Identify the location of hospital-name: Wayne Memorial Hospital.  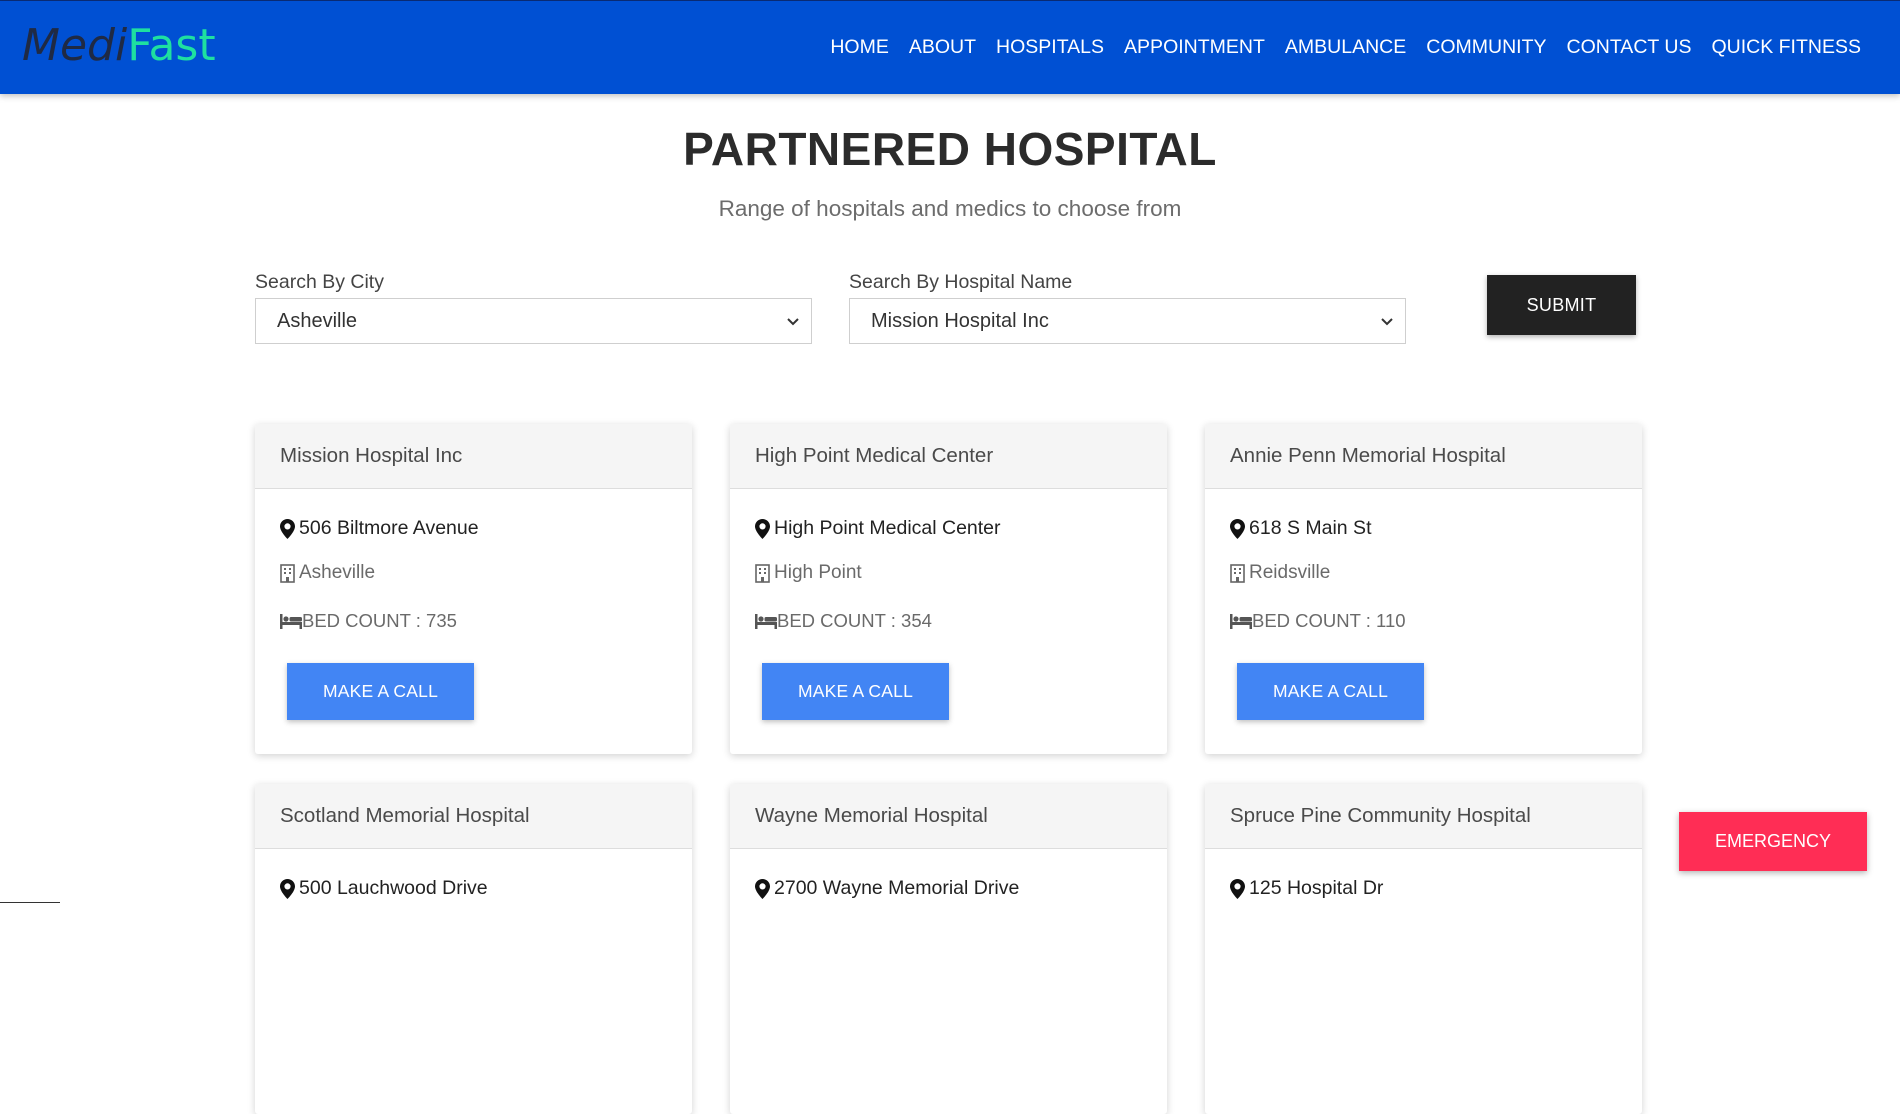
(948, 816).